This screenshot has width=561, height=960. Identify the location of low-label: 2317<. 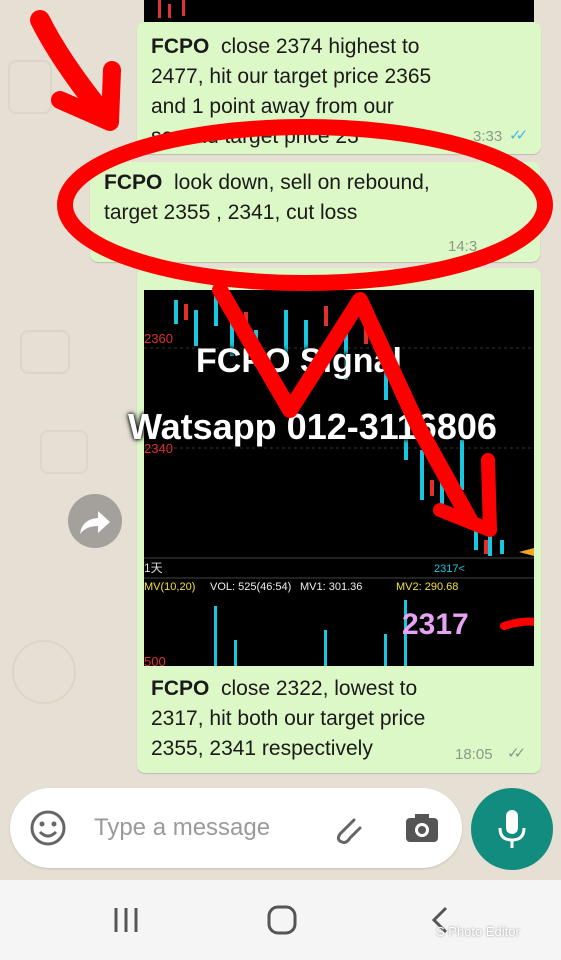
(449, 569).